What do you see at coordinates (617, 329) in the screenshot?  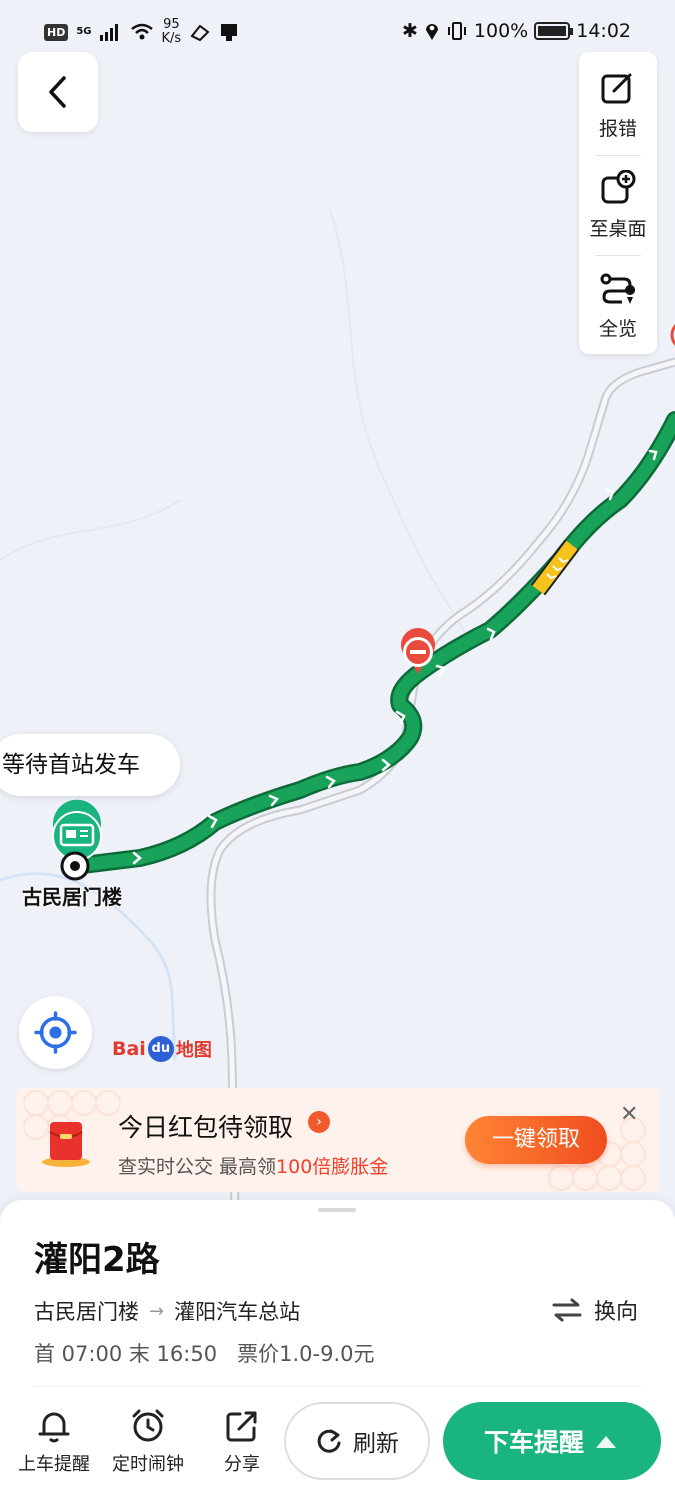 I see `overview-label: 全览` at bounding box center [617, 329].